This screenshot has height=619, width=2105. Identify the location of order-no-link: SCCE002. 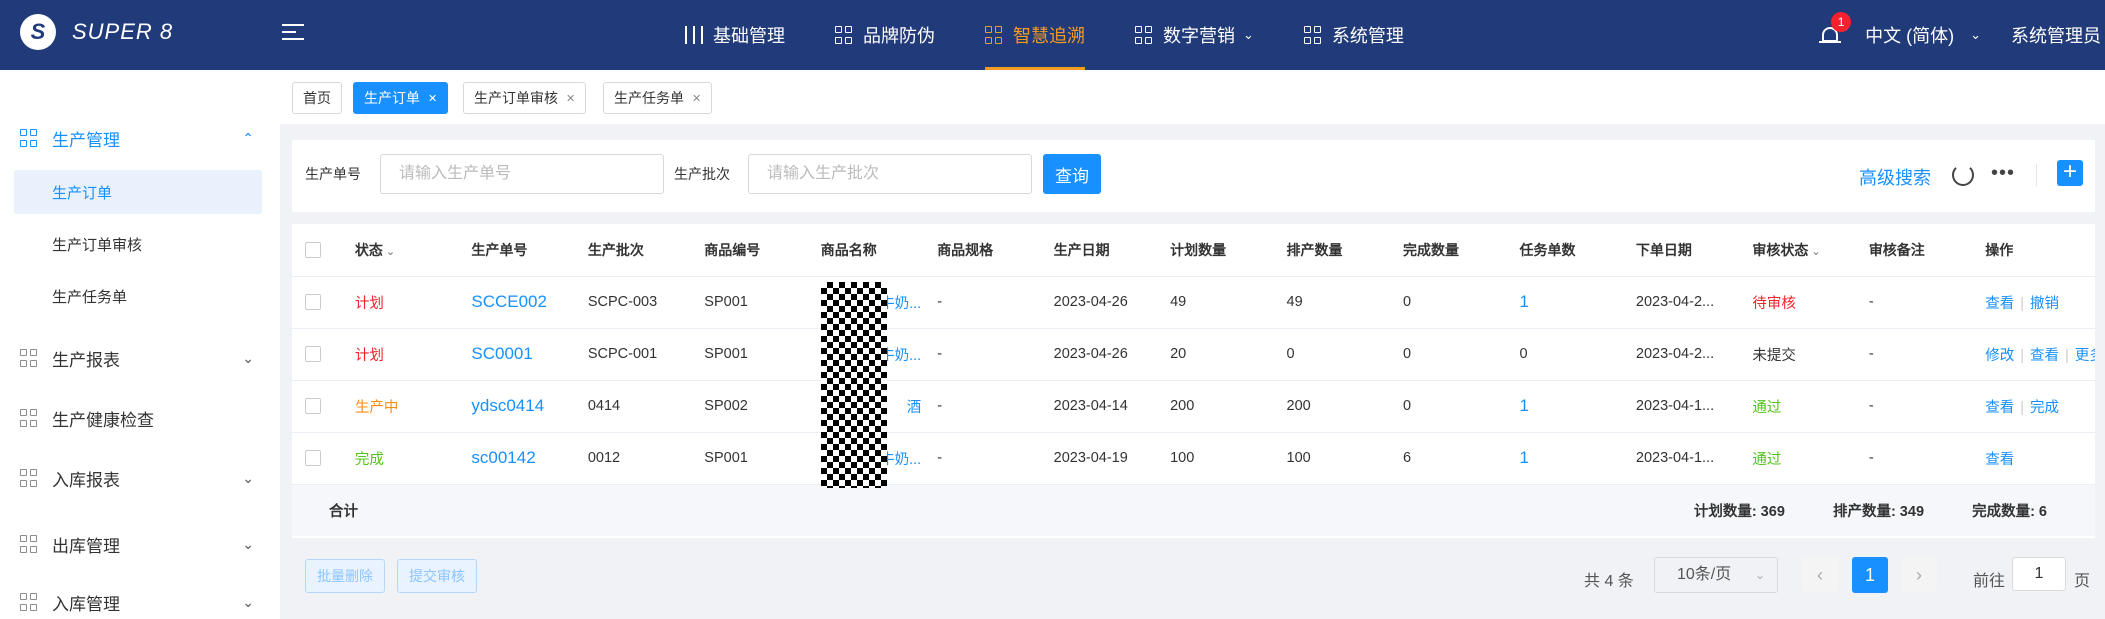
(519, 302).